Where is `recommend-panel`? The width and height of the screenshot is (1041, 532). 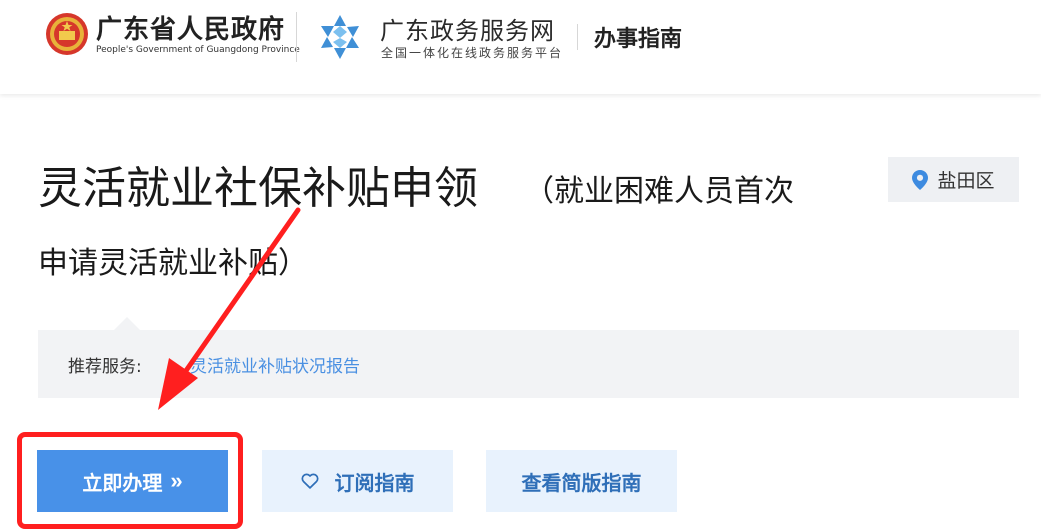
recommend-panel is located at coordinates (528, 364).